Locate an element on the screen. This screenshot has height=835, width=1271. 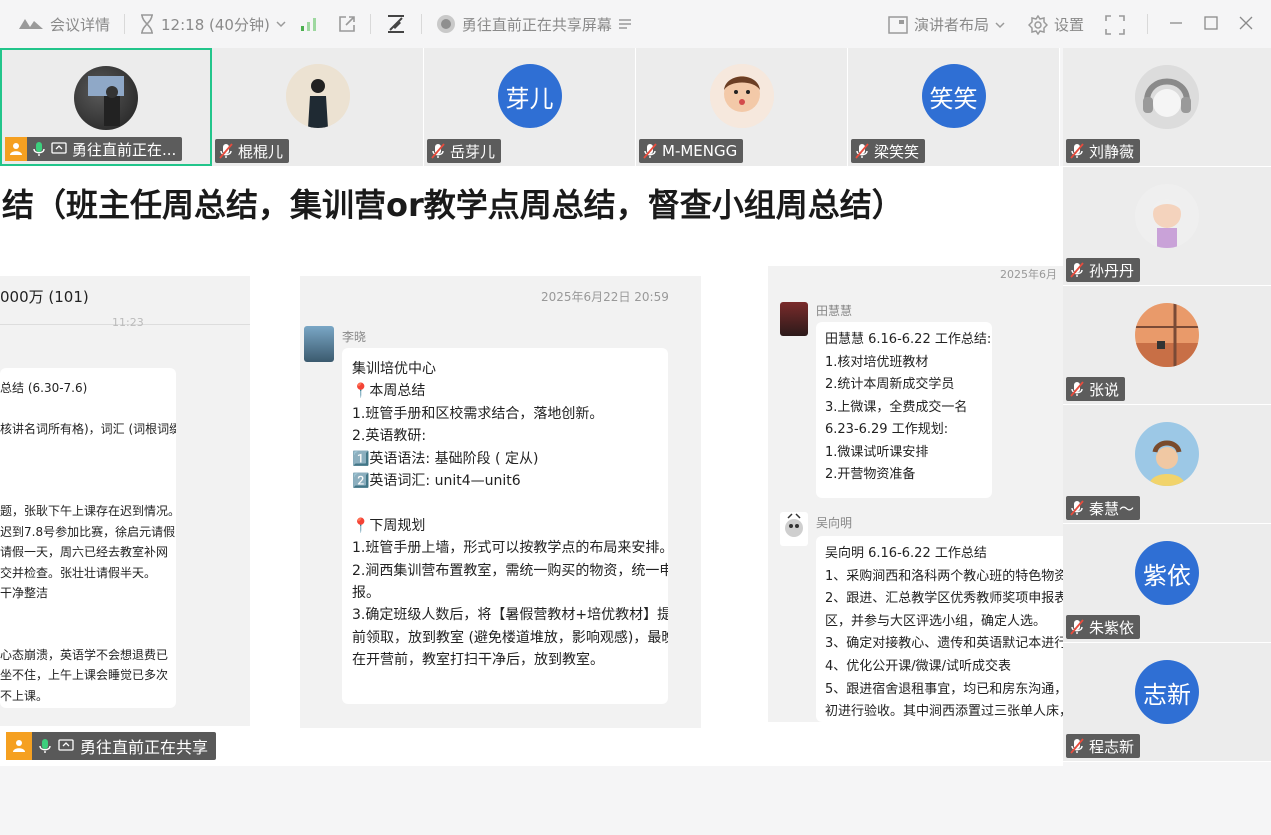
participant-name: 程志新 is located at coordinates (1112, 746).